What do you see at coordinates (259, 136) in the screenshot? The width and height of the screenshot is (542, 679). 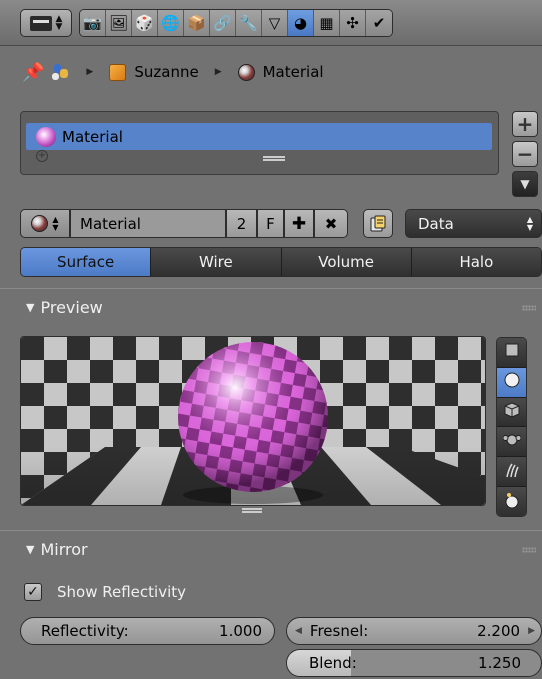 I see `material-slot-item: Material` at bounding box center [259, 136].